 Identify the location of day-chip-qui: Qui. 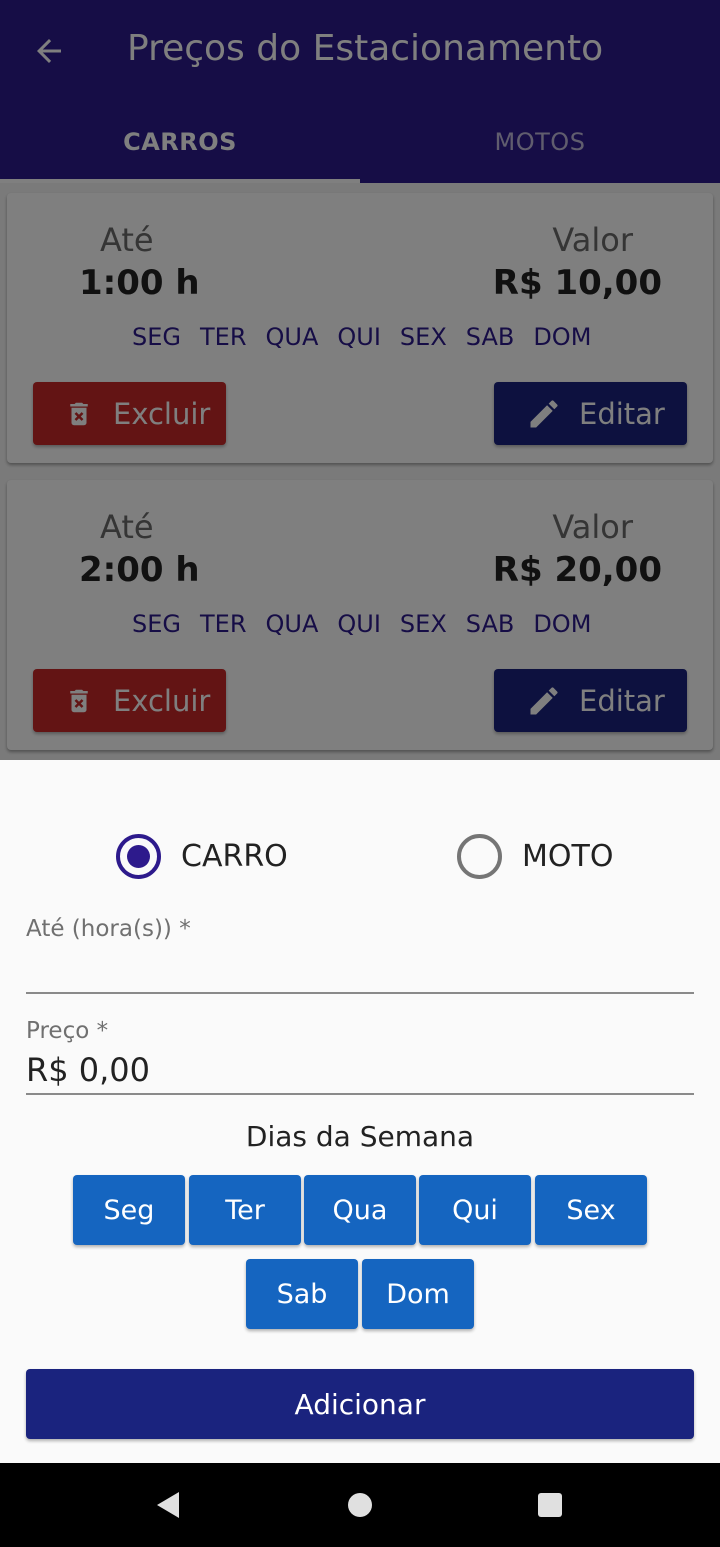
(475, 1210).